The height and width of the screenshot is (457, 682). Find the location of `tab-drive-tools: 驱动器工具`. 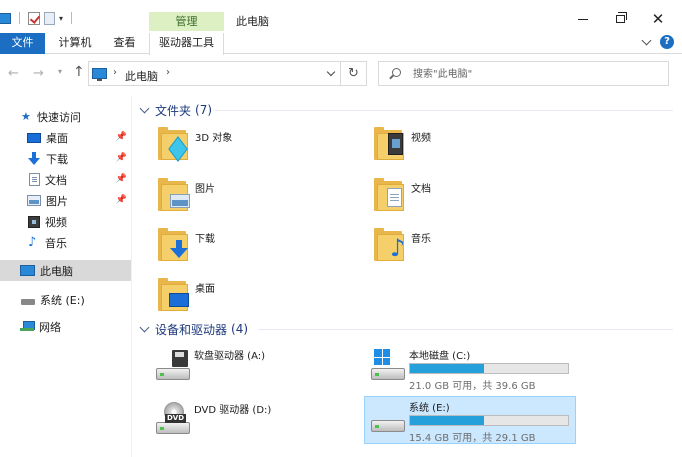

tab-drive-tools: 驱动器工具 is located at coordinates (186, 44).